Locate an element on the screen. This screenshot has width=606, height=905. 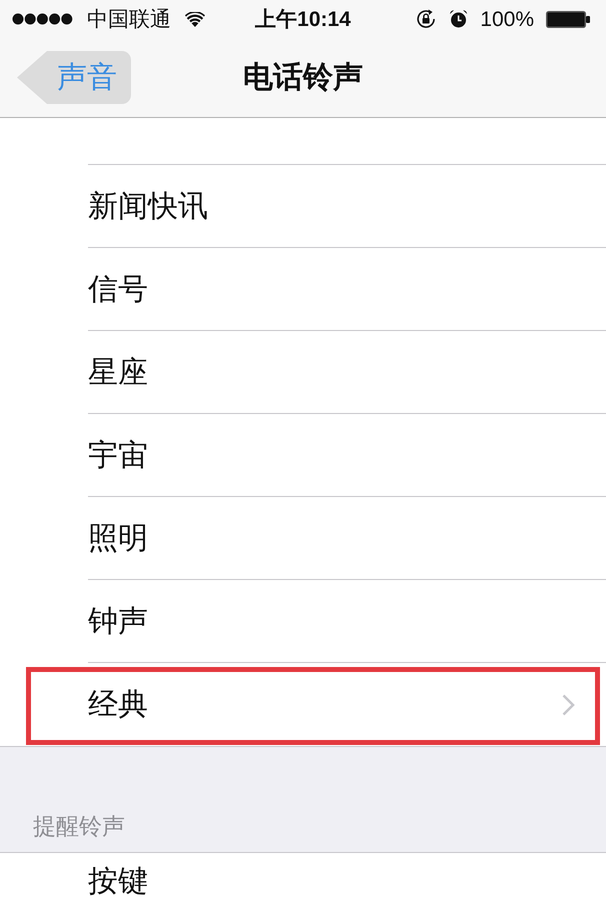
wifi-icon is located at coordinates (195, 19).